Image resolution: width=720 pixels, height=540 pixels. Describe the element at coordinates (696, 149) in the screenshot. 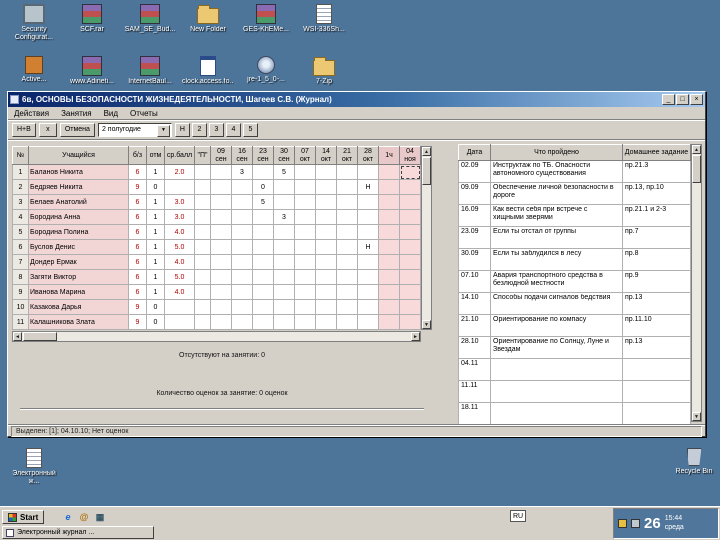

I see `scroll-up-icon: ▲` at that location.